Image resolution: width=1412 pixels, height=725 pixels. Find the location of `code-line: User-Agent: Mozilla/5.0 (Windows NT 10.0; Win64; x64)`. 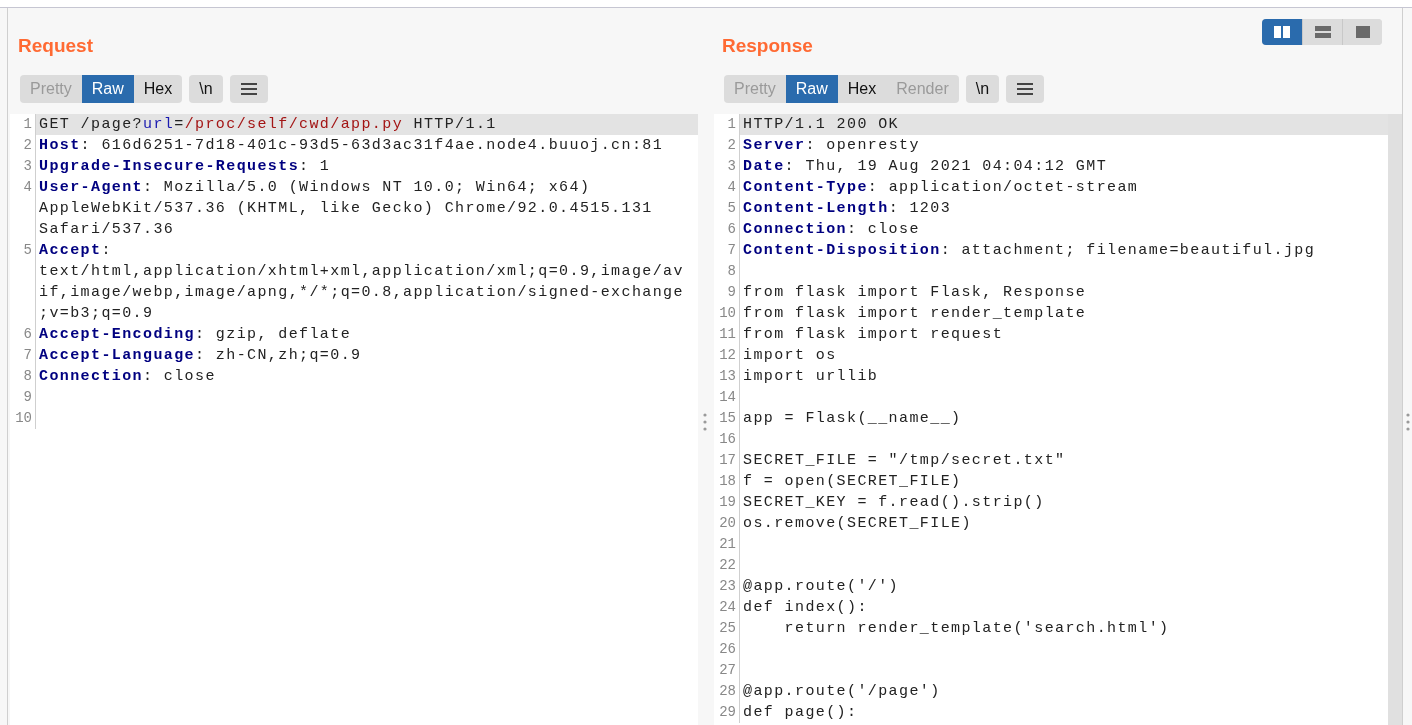

code-line: User-Agent: Mozilla/5.0 (Windows NT 10.0; Win64; x64) is located at coordinates (315, 188).